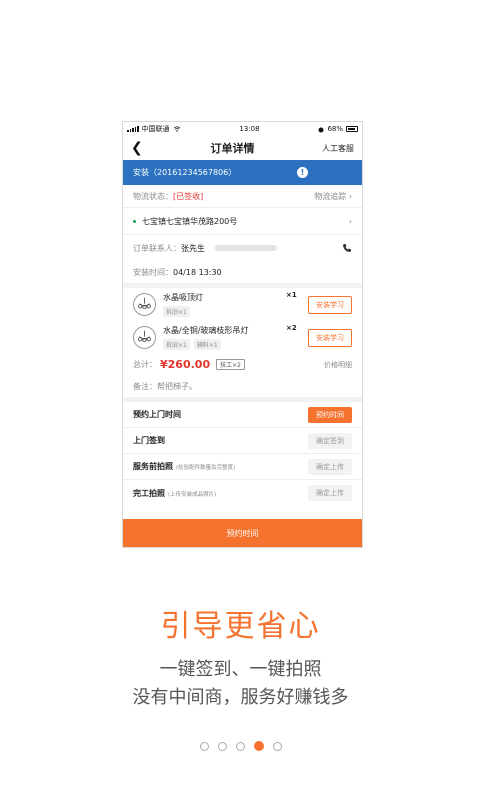 This screenshot has height=801, width=481. What do you see at coordinates (329, 148) in the screenshot?
I see `customer-service-link: 人工客服` at bounding box center [329, 148].